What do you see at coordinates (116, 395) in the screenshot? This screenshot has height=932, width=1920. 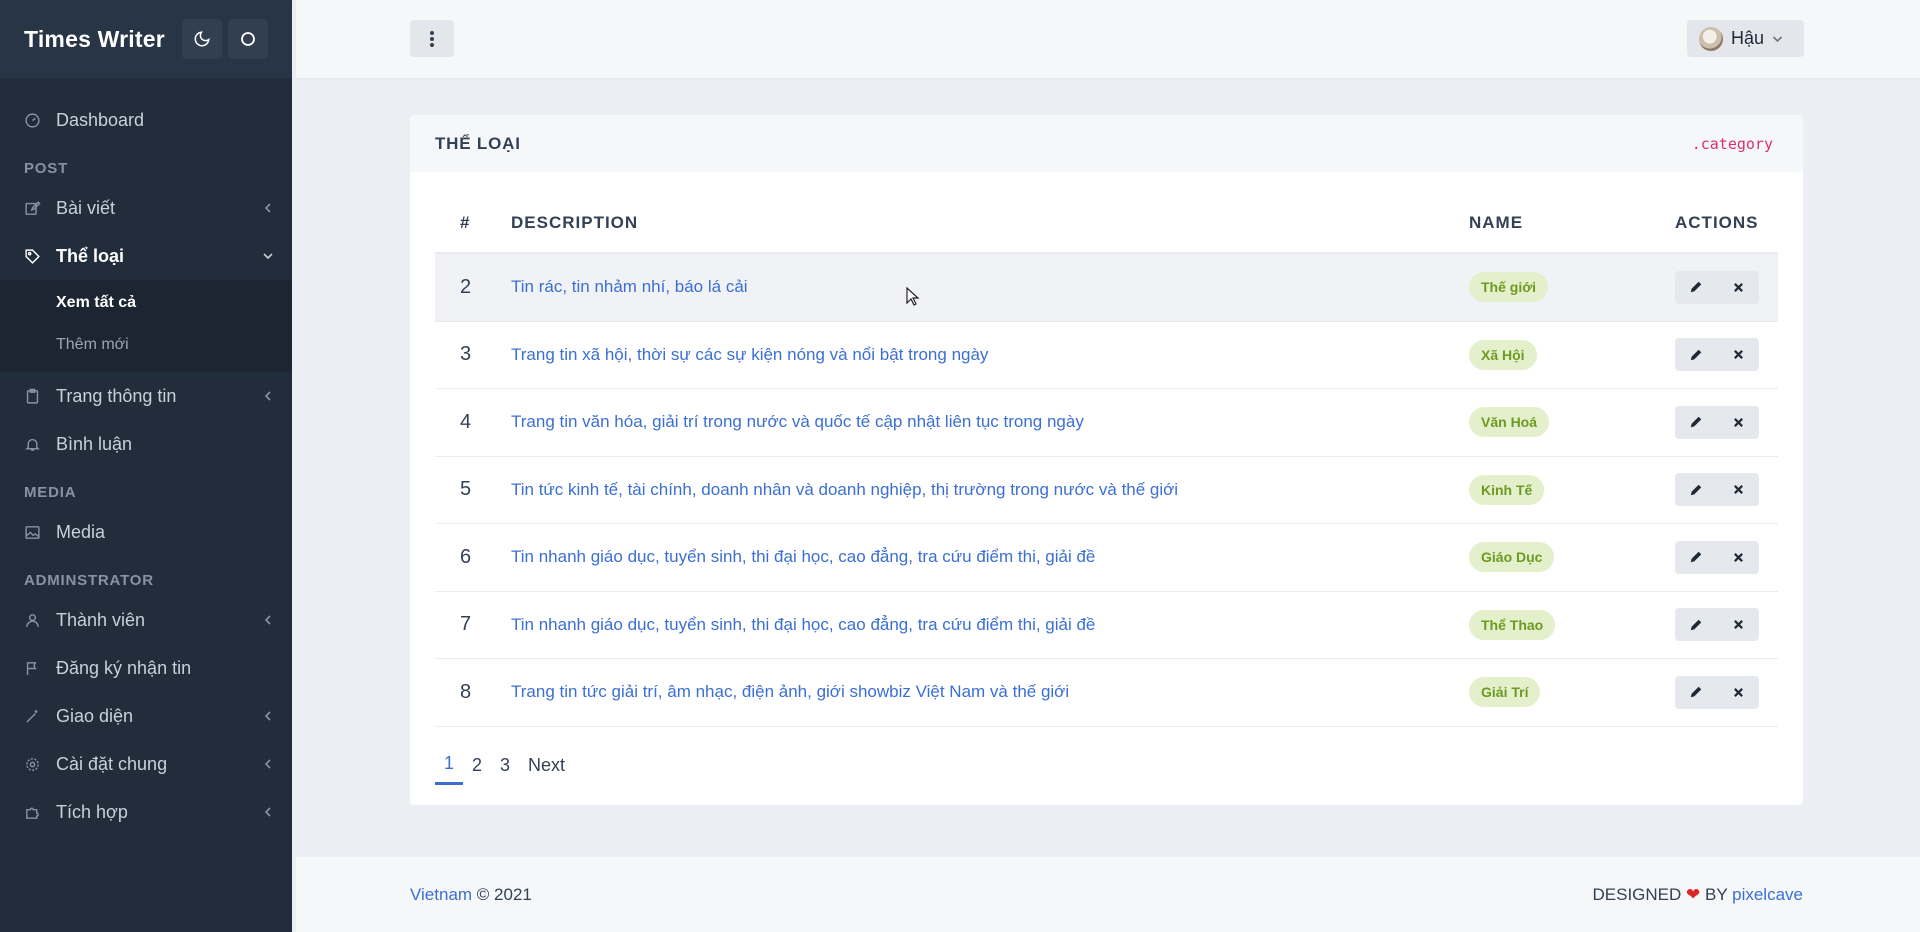 I see `sidebar-item-label: Trang thông tin` at bounding box center [116, 395].